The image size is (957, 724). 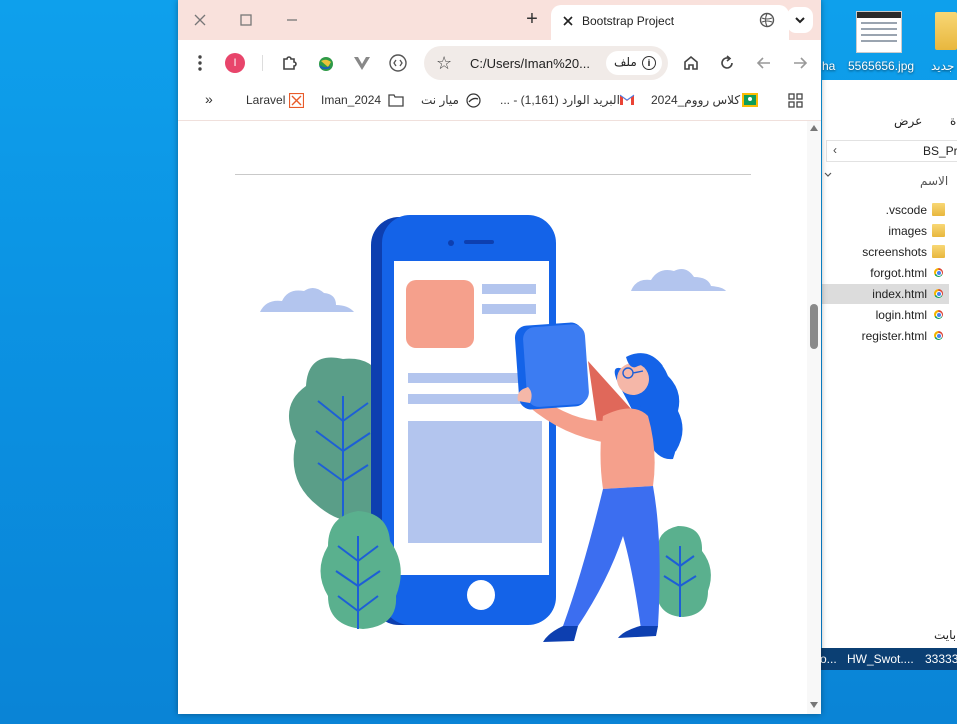 I want to click on maximize-button, so click(x=246, y=20).